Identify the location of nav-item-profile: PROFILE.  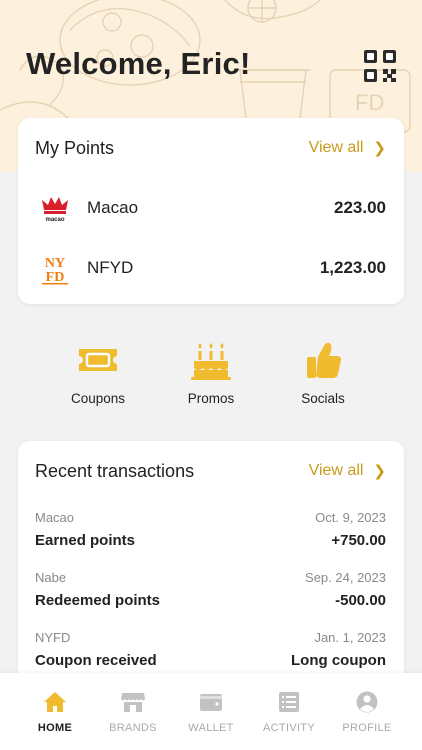
(367, 712).